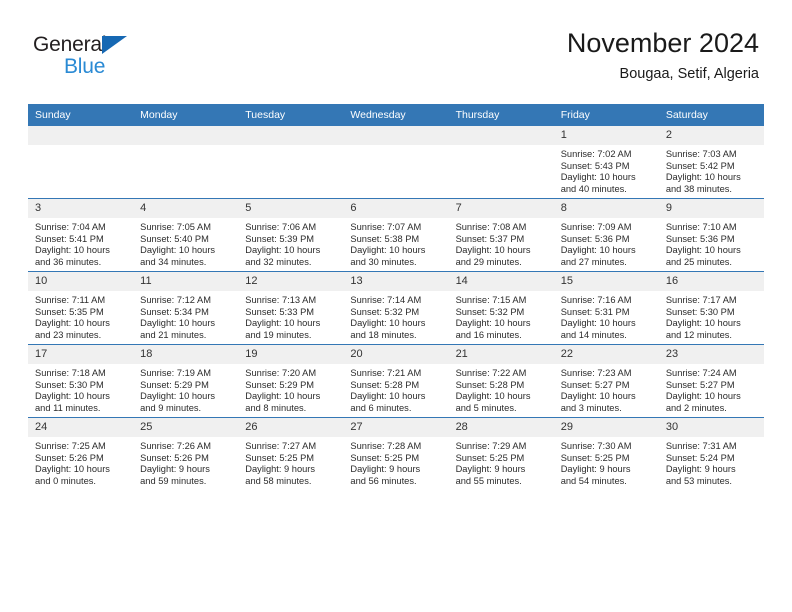 The image size is (792, 612). I want to click on day-detail-line: and 3 minutes., so click(591, 407).